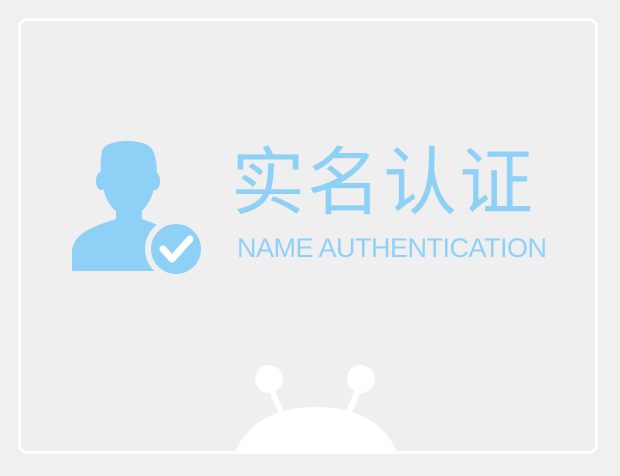 This screenshot has width=620, height=476. What do you see at coordinates (316, 408) in the screenshot?
I see `robot-mascot-icon` at bounding box center [316, 408].